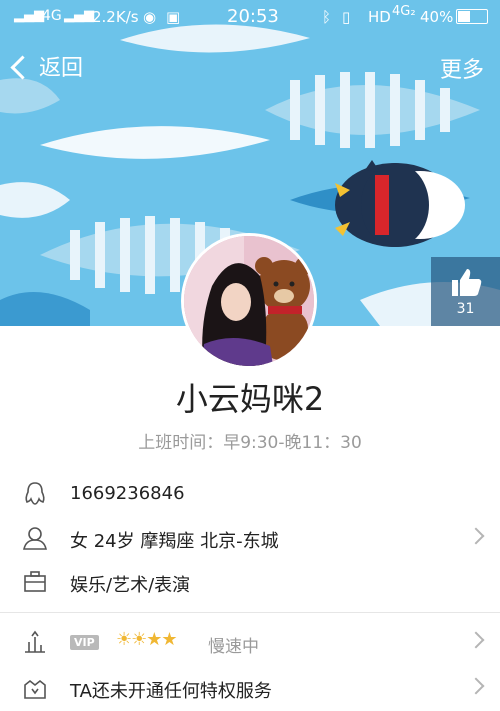 This screenshot has height=711, width=500. Describe the element at coordinates (250, 68) in the screenshot. I see `top-nav: 返回 更多` at that location.